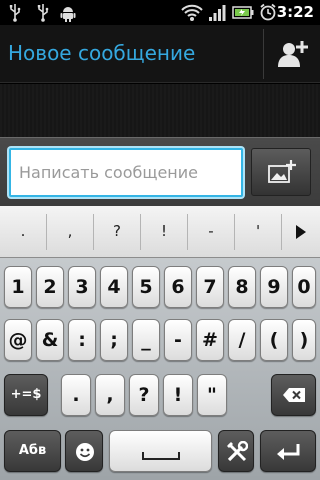 The width and height of the screenshot is (320, 480). I want to click on key-period: ., so click(76, 395).